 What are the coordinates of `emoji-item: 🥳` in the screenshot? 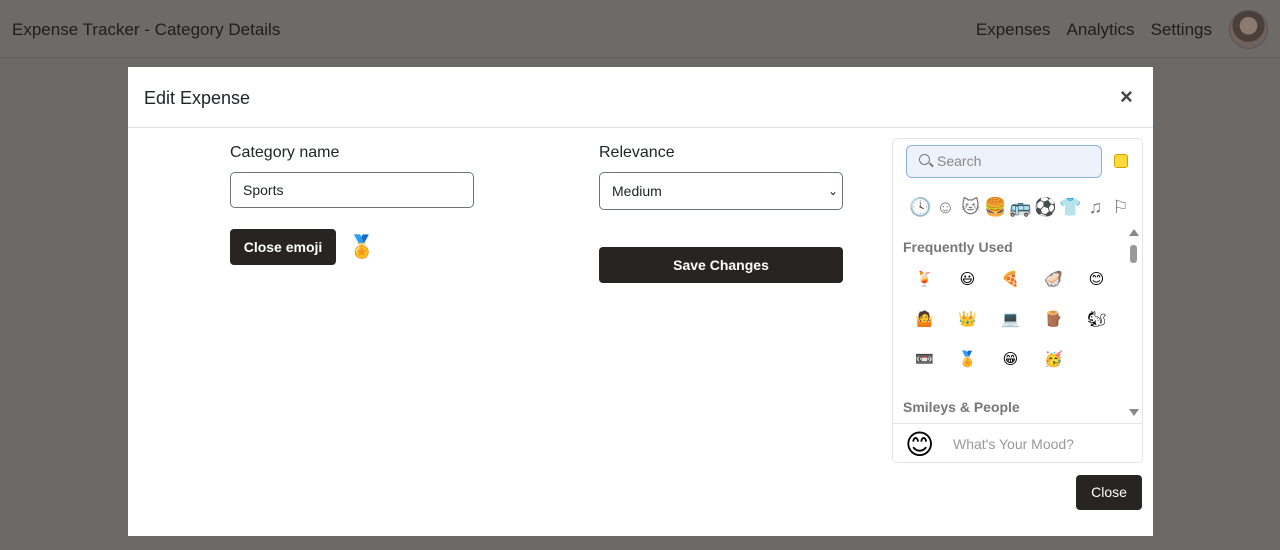 It's located at (1053, 360).